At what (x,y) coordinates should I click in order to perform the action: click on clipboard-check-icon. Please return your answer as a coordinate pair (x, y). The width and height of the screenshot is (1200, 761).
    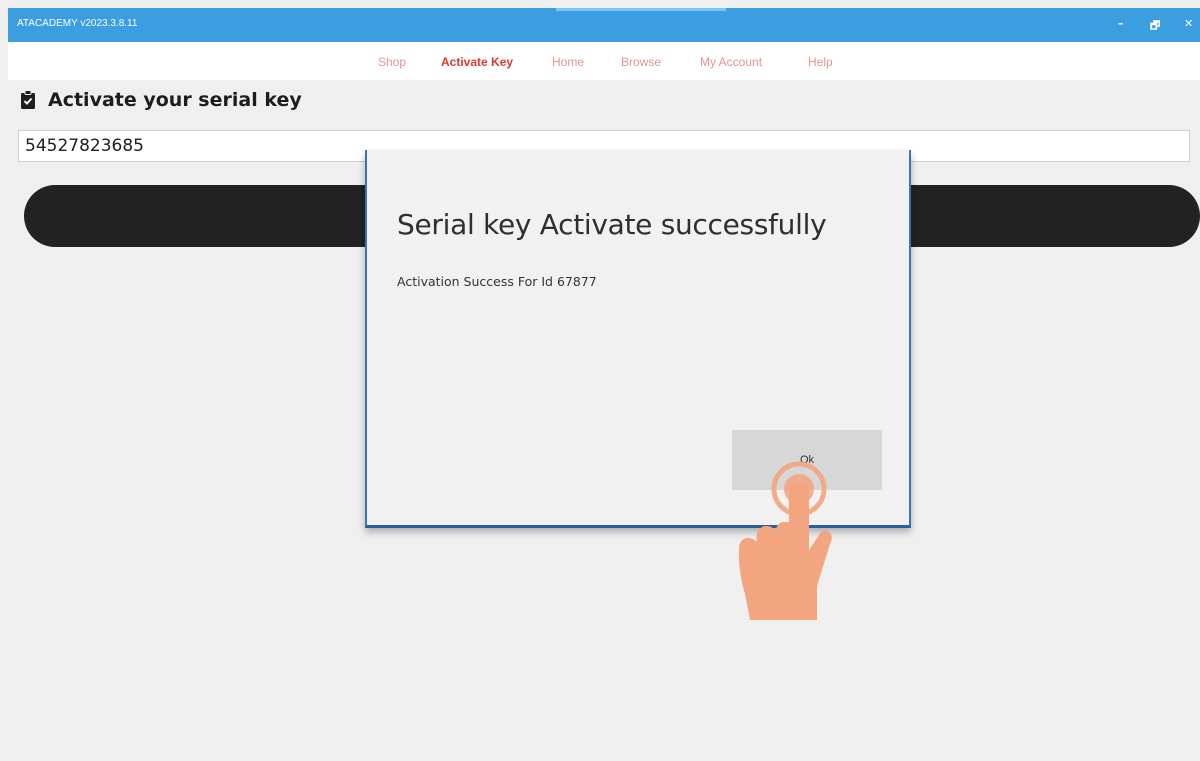
    Looking at the image, I should click on (28, 99).